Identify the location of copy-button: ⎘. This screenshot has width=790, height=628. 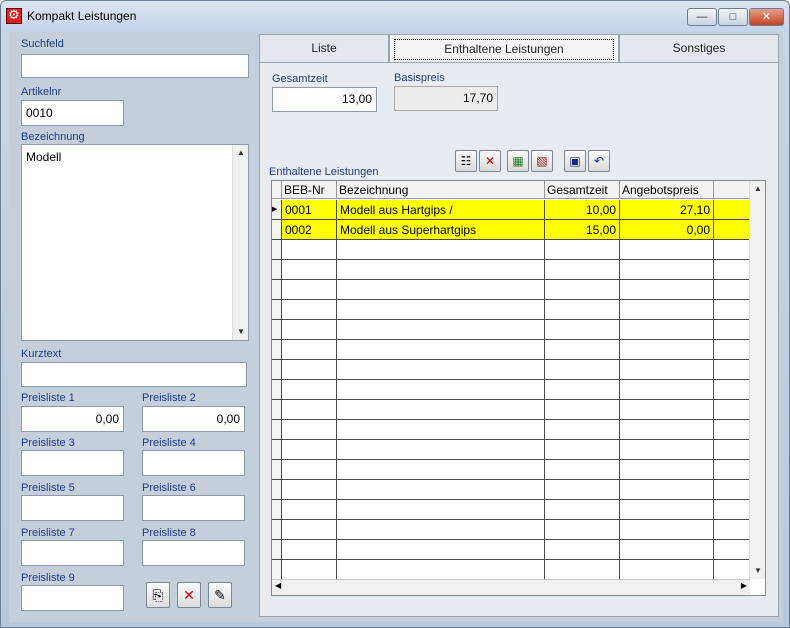
(158, 595).